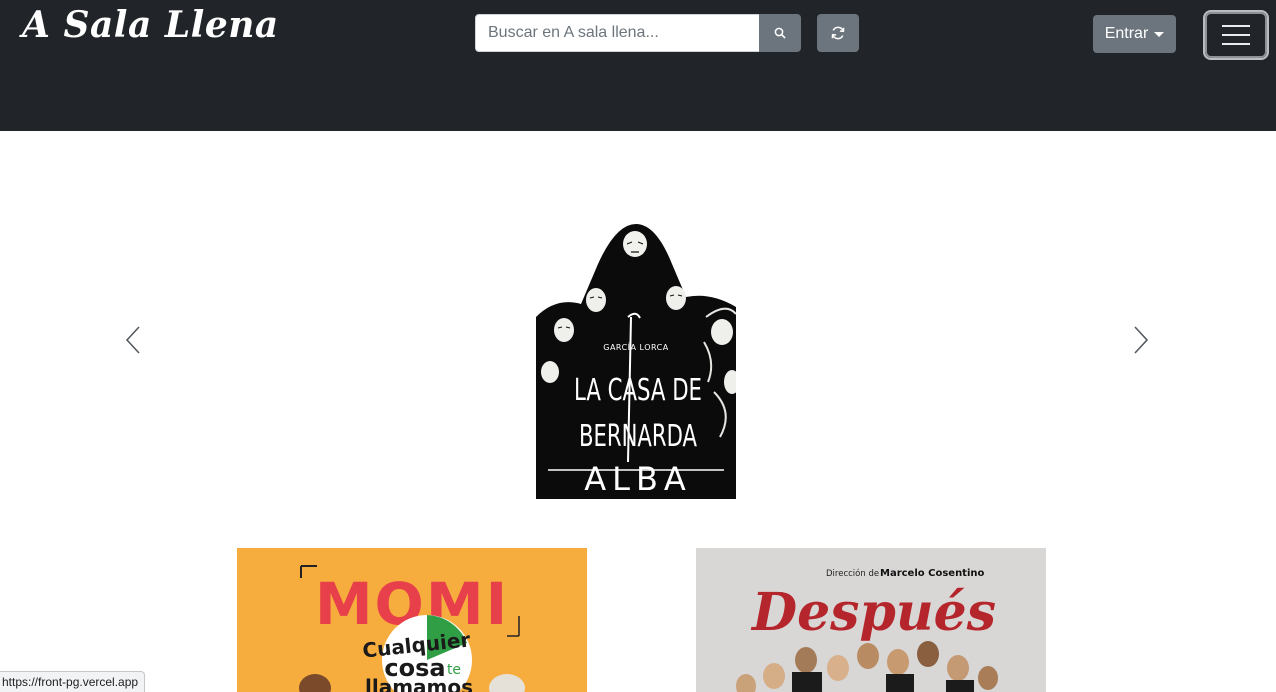 The height and width of the screenshot is (692, 1276). I want to click on search-icon, so click(780, 33).